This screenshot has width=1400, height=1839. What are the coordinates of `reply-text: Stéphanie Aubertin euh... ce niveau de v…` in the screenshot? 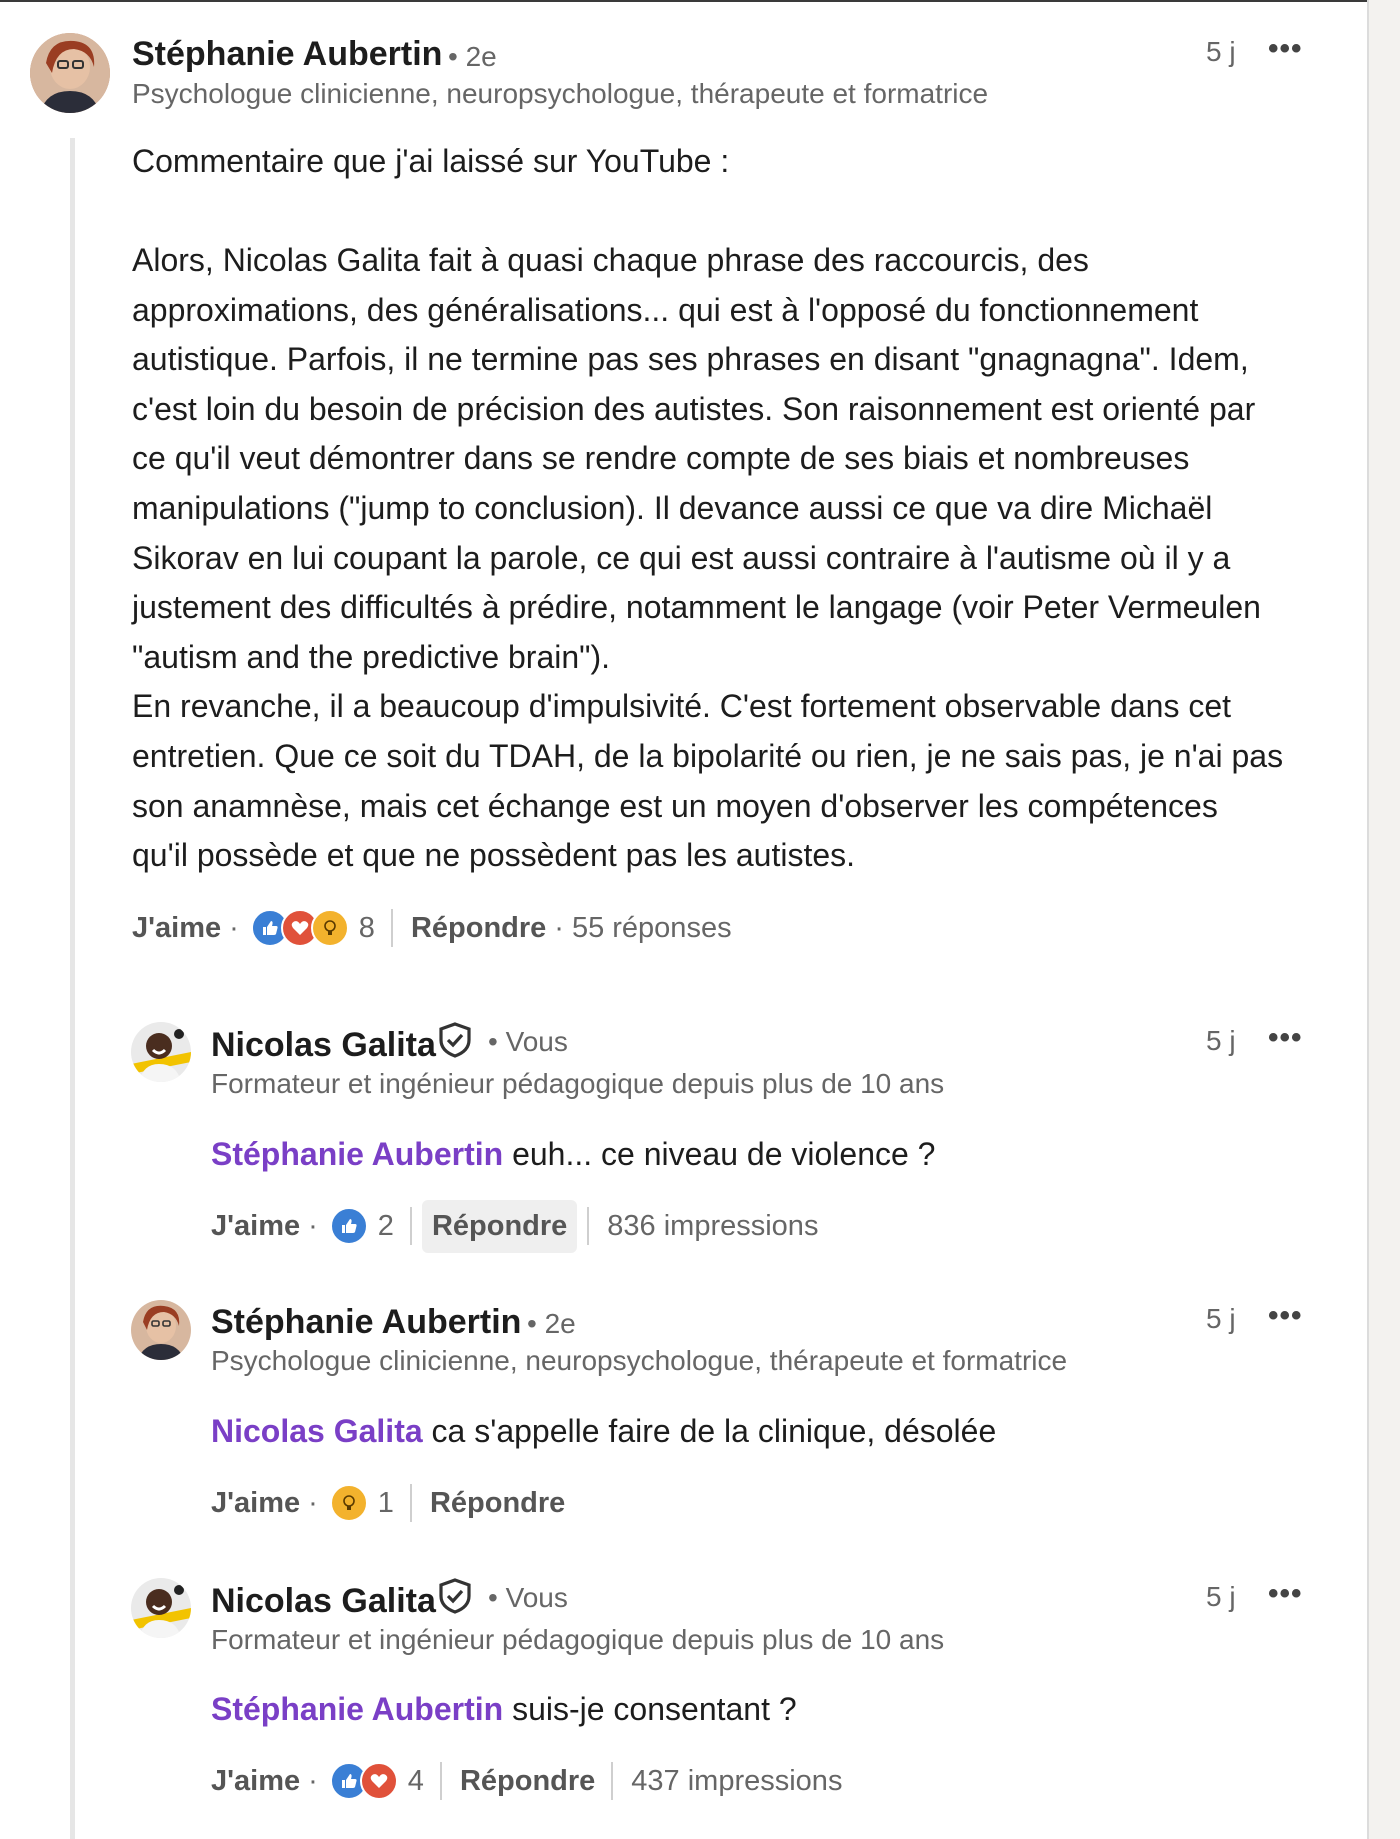 It's located at (761, 1155).